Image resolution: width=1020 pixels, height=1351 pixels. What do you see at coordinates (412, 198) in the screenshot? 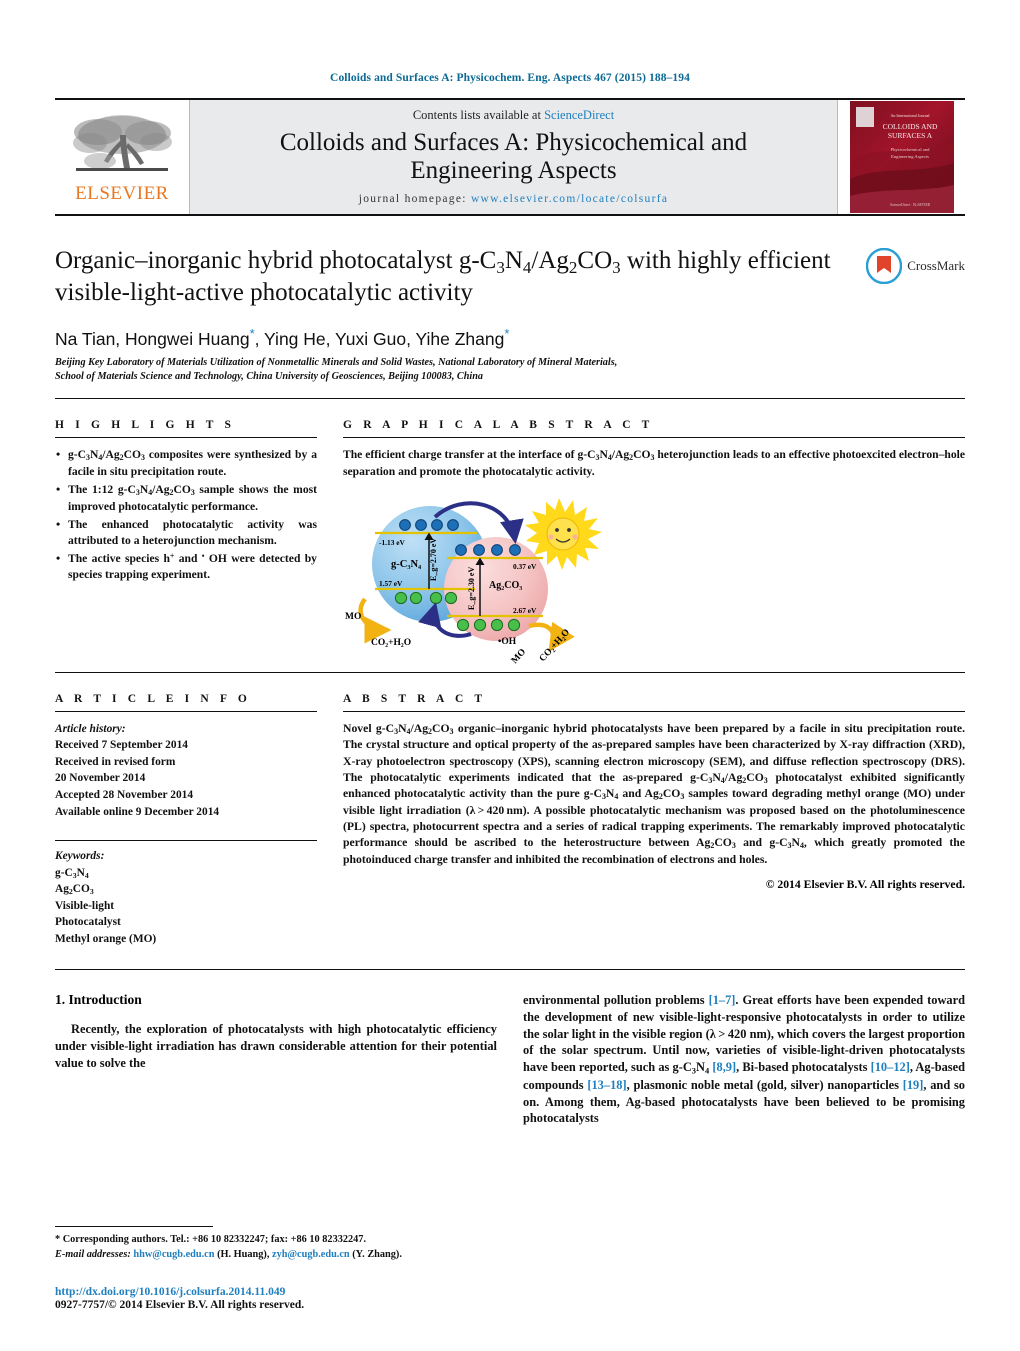
I see `homepage-label: journal homepage:` at bounding box center [412, 198].